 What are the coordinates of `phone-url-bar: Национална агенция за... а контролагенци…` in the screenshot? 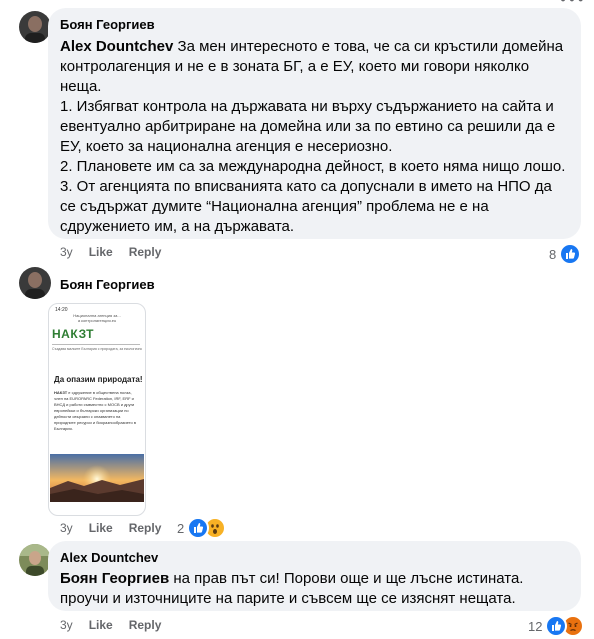 It's located at (97, 318).